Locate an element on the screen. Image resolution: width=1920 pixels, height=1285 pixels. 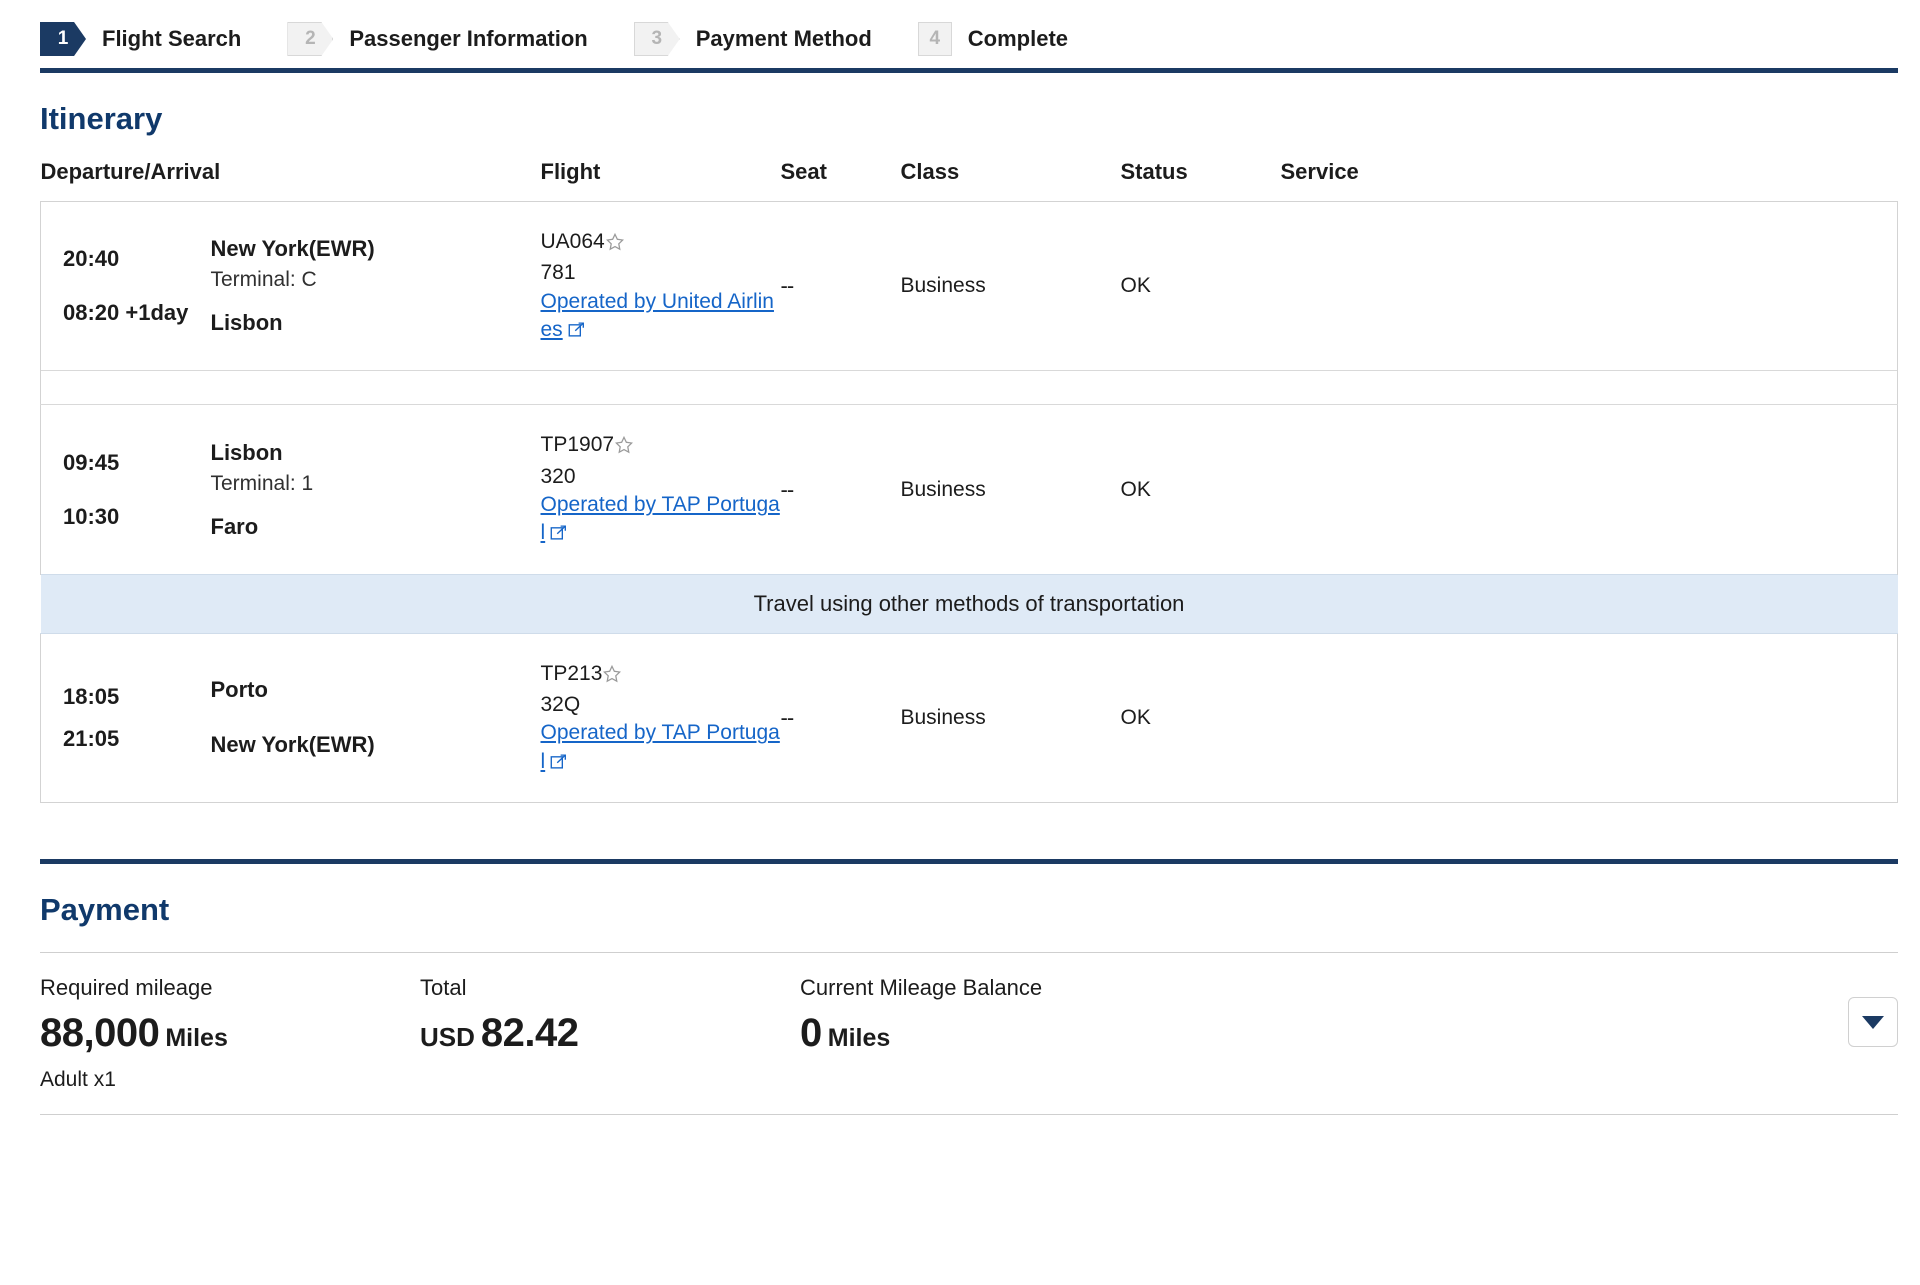
step-label-flight-search: Flight Search is located at coordinates (172, 38).